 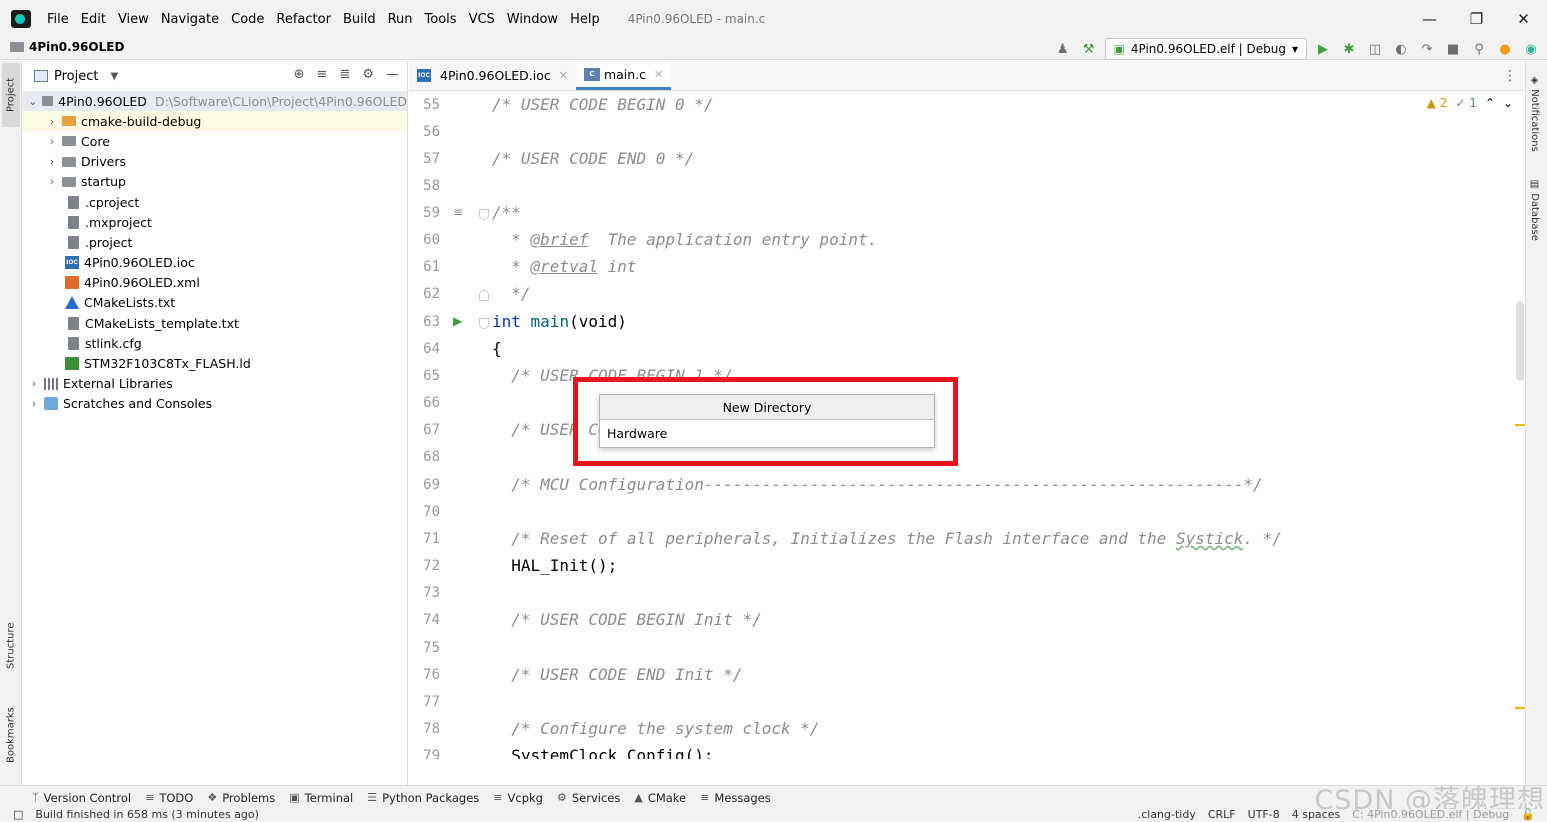 I want to click on menu-tools: Tools, so click(x=441, y=19).